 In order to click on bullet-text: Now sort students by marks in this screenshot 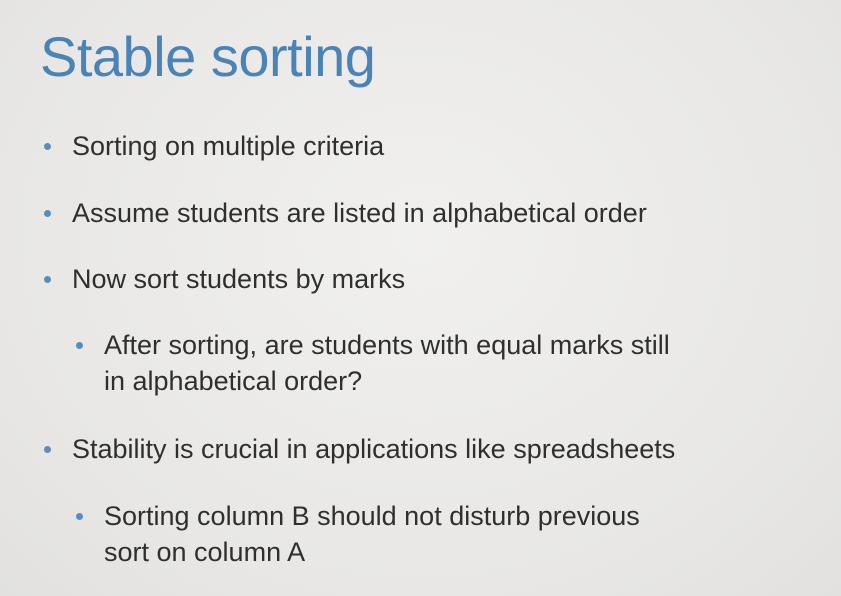, I will do `click(239, 279)`.